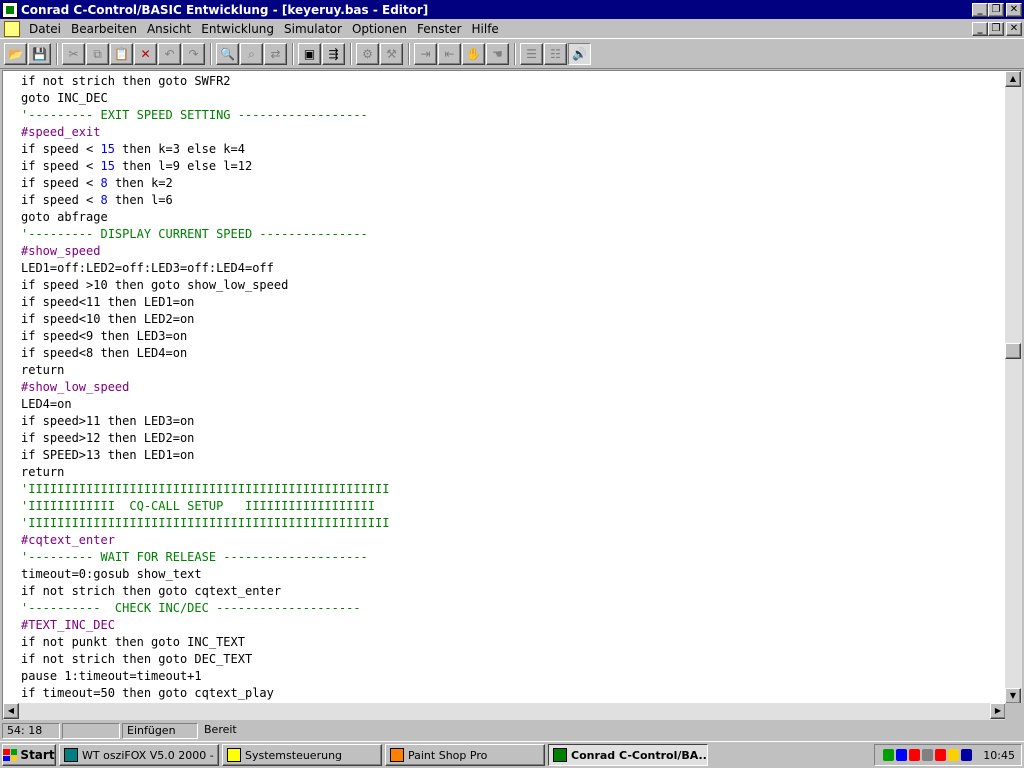 This screenshot has height=768, width=1024. What do you see at coordinates (513, 404) in the screenshot?
I see `code-line: LED4=on` at bounding box center [513, 404].